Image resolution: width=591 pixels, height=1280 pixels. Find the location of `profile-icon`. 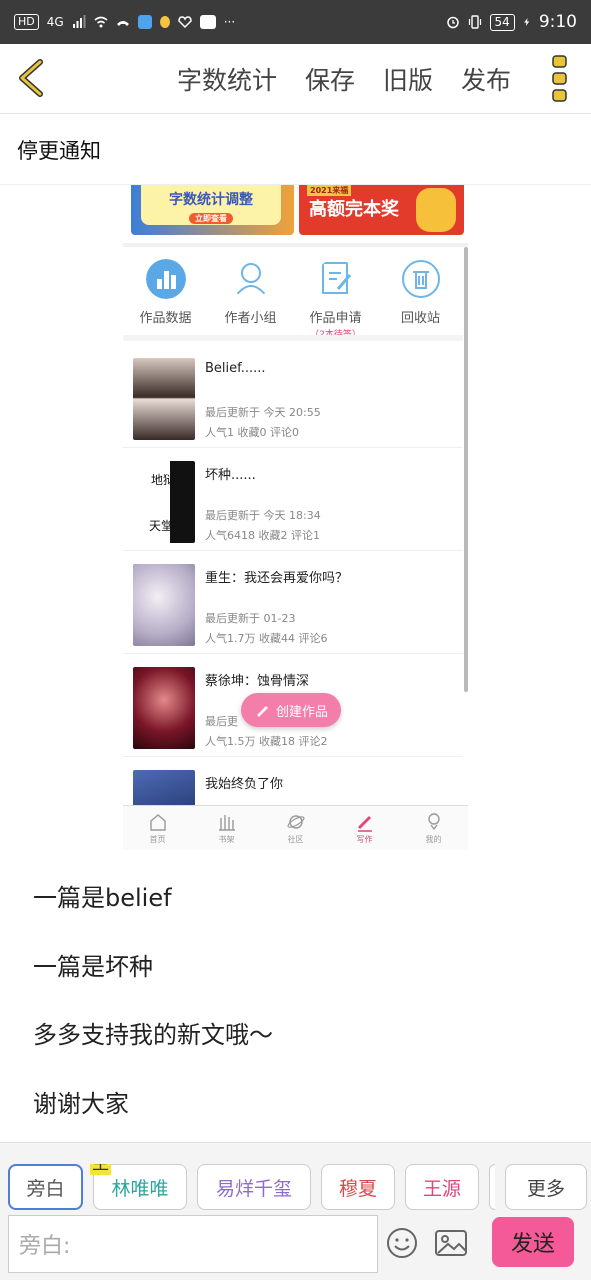

profile-icon is located at coordinates (433, 821).